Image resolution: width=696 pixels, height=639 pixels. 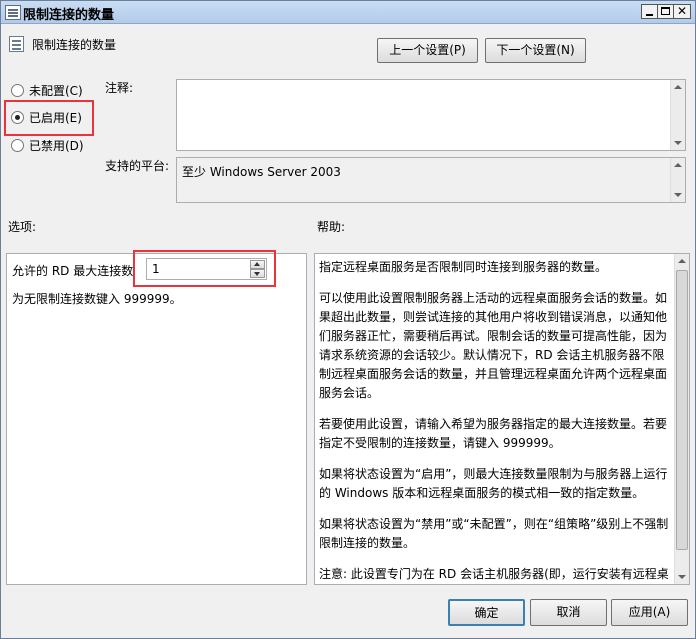 What do you see at coordinates (682, 410) in the screenshot?
I see `help-scroll-thumb` at bounding box center [682, 410].